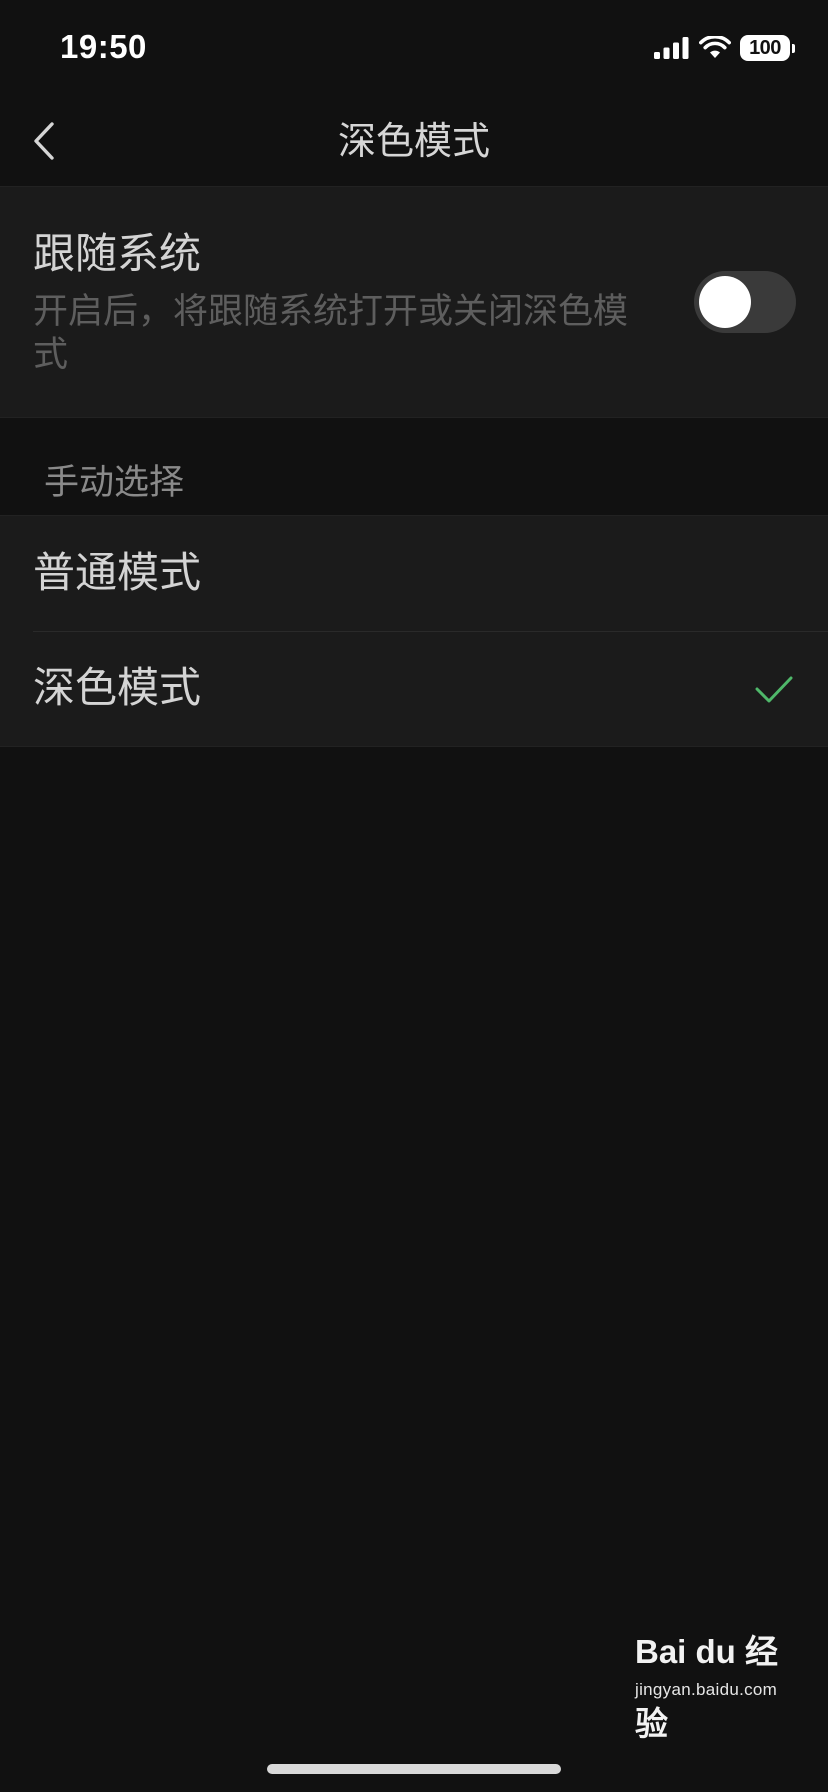 This screenshot has width=828, height=1792. I want to click on follow-system-card: 跟随系统 开启后，将跟随系统打开或关闭深色模式, so click(414, 302).